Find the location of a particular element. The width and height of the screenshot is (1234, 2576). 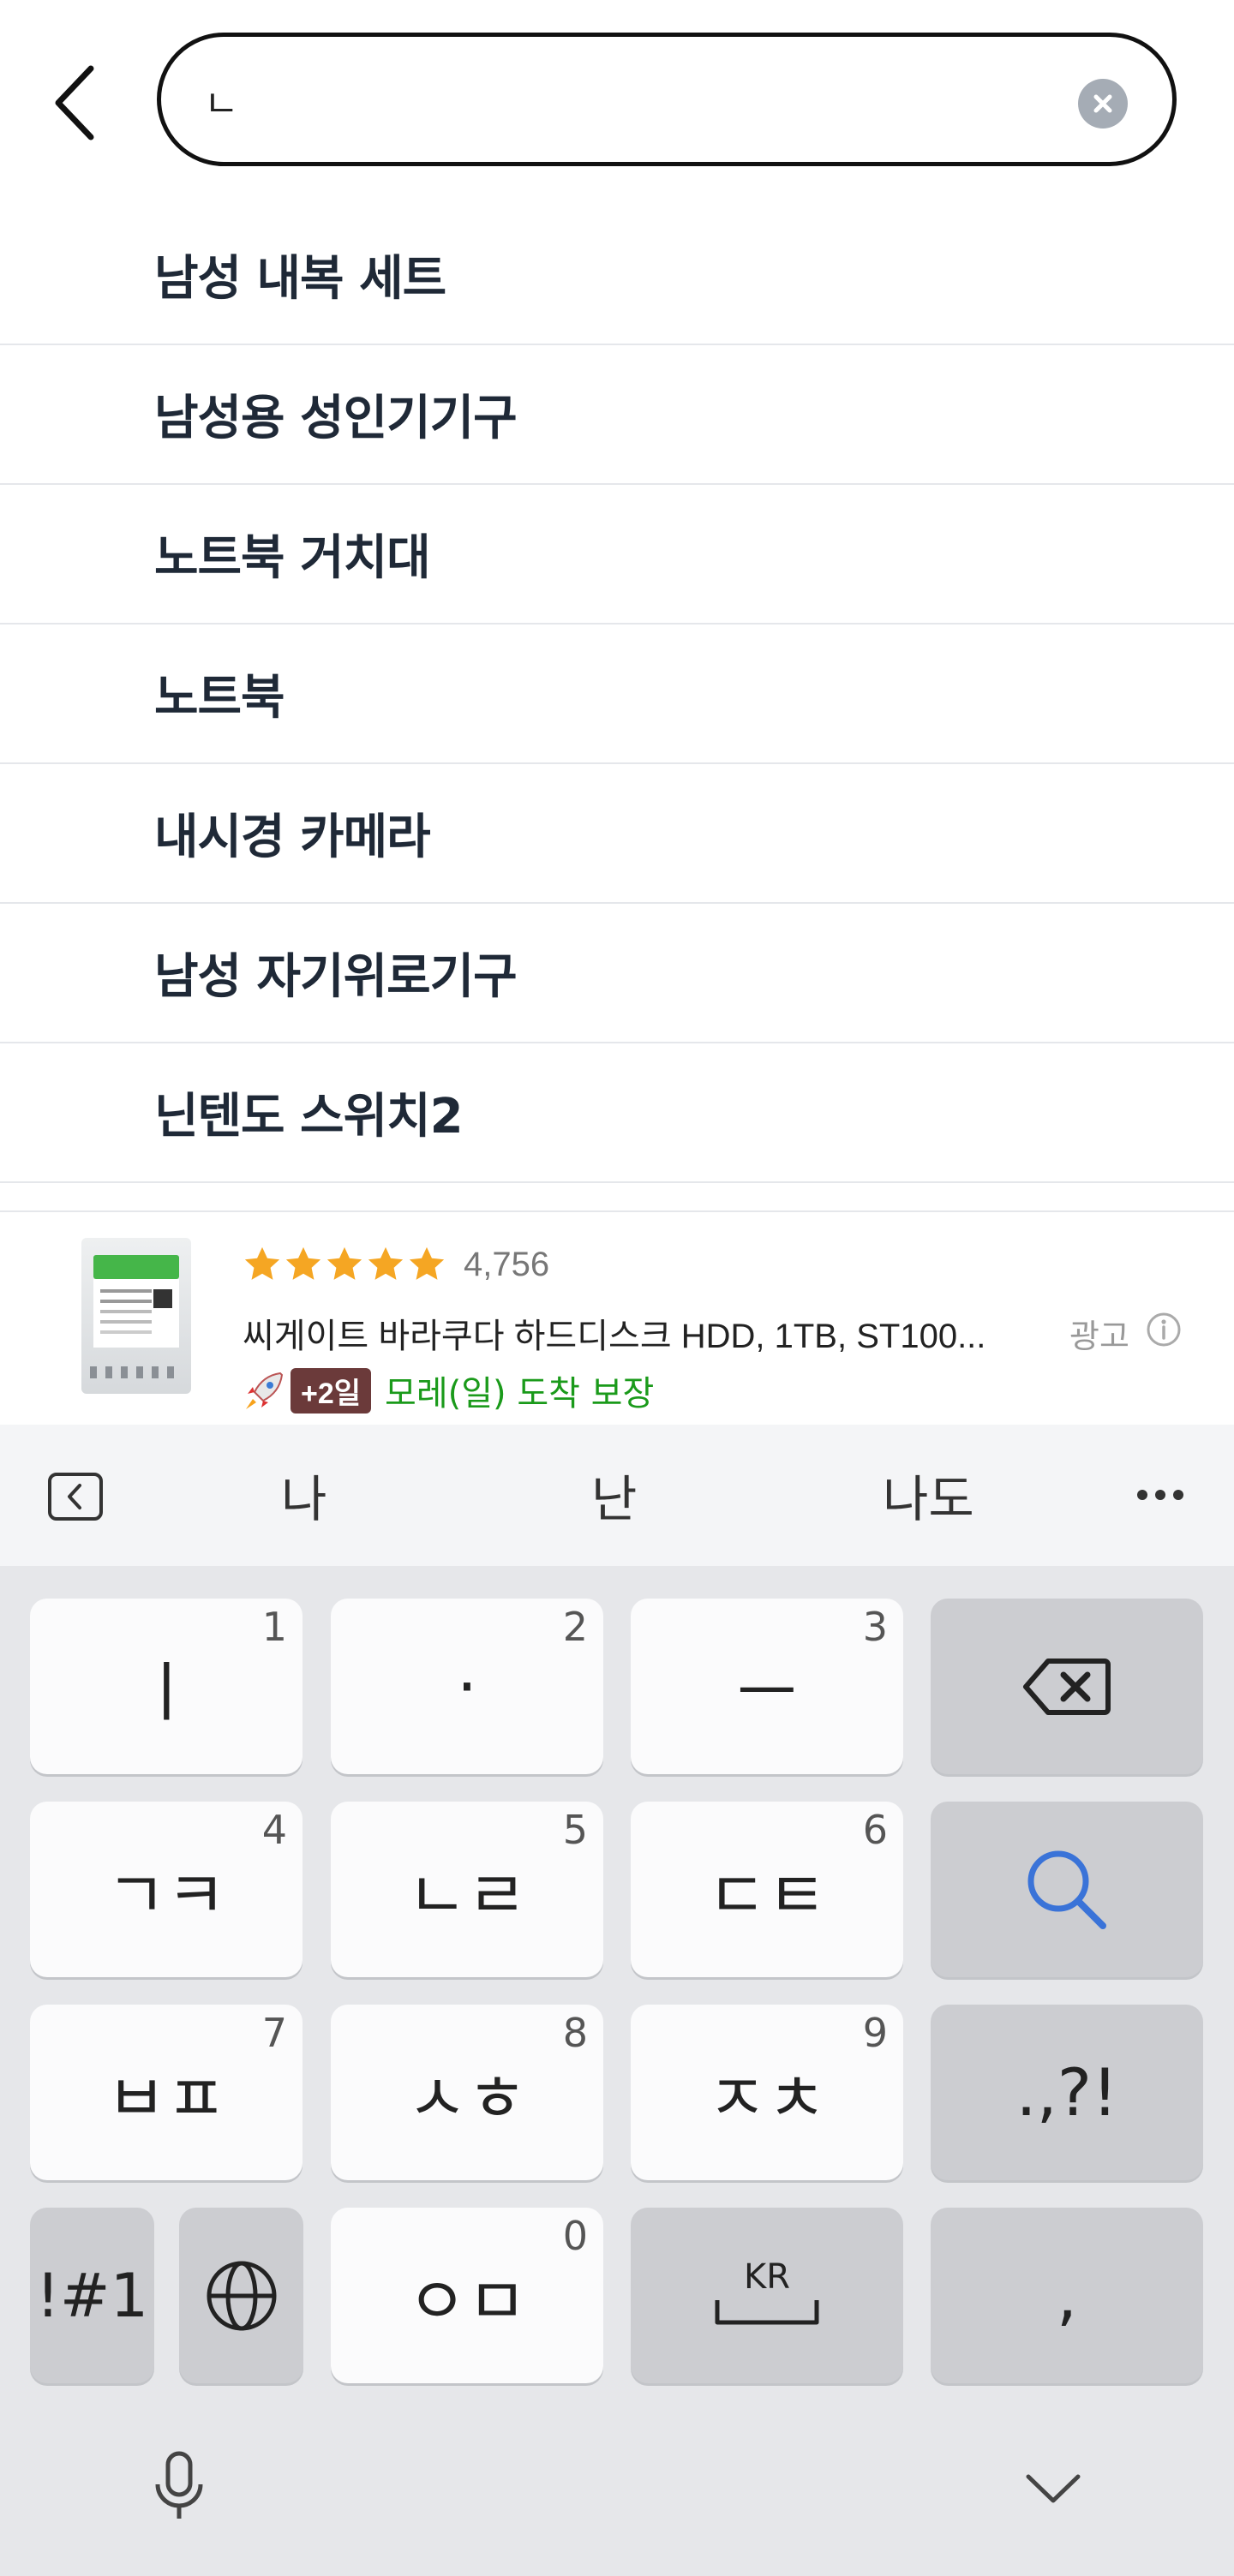

key-label: !#1 is located at coordinates (92, 2296).